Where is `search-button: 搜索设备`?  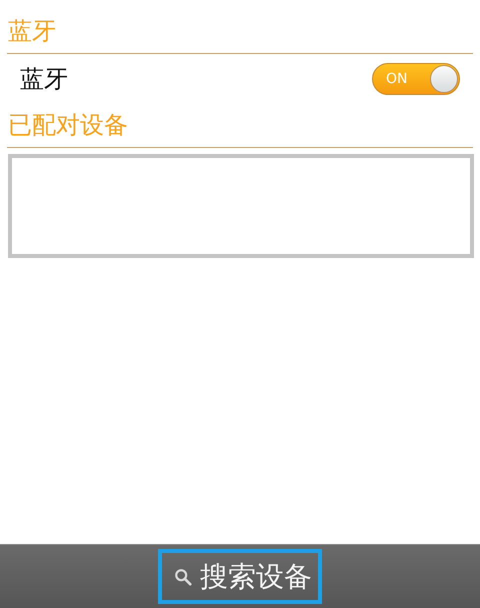 search-button: 搜索设备 is located at coordinates (240, 576).